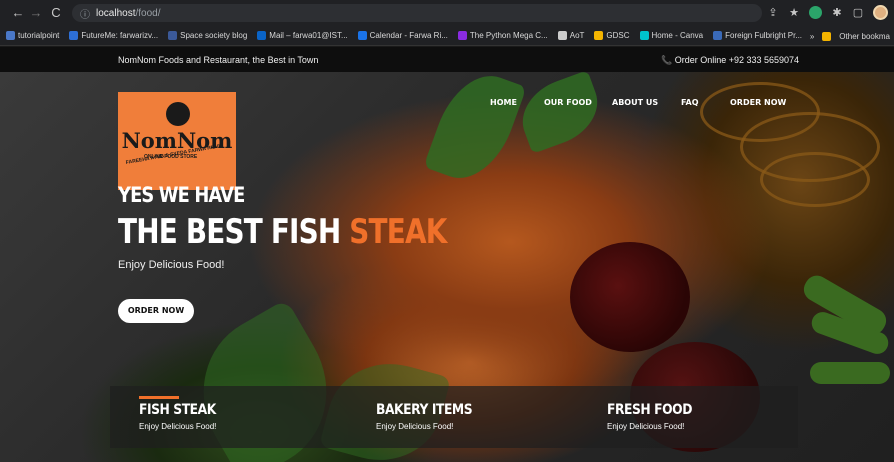 Image resolution: width=894 pixels, height=462 pixels. What do you see at coordinates (880, 12) in the screenshot?
I see `profile-avatar-icon` at bounding box center [880, 12].